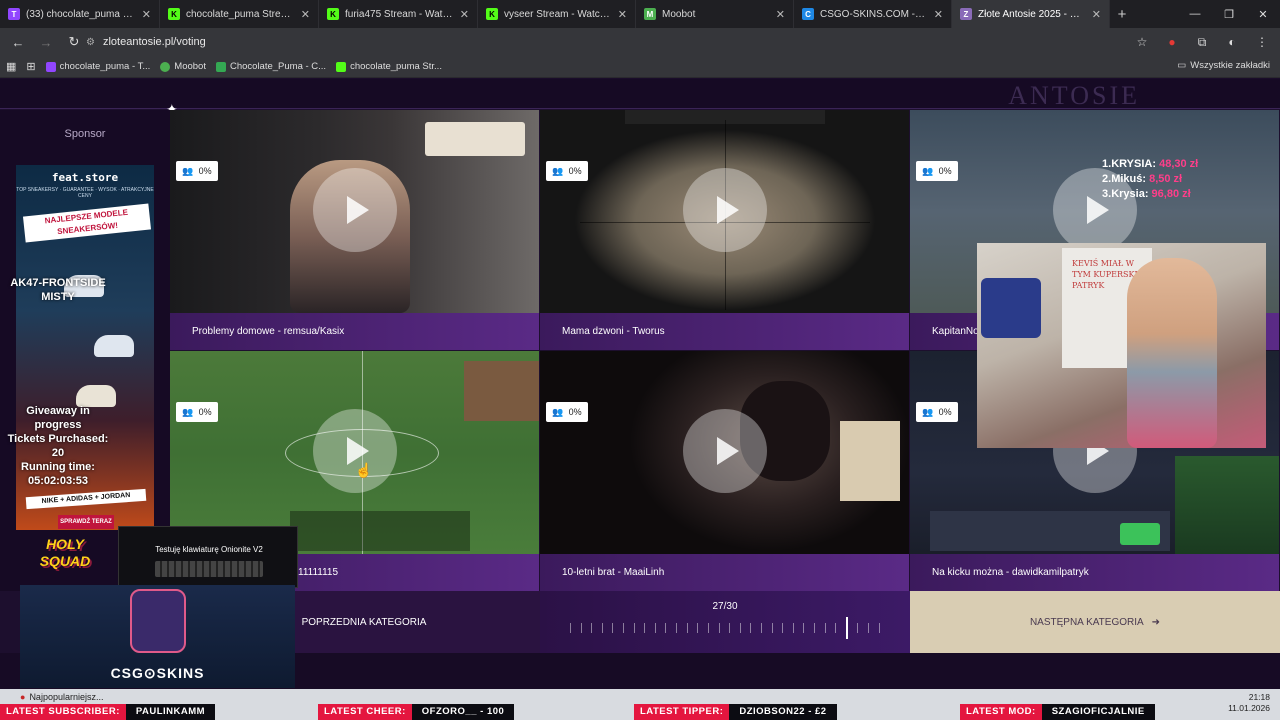 The height and width of the screenshot is (720, 1280). Describe the element at coordinates (18, 42) in the screenshot. I see `back-icon: ←` at that location.